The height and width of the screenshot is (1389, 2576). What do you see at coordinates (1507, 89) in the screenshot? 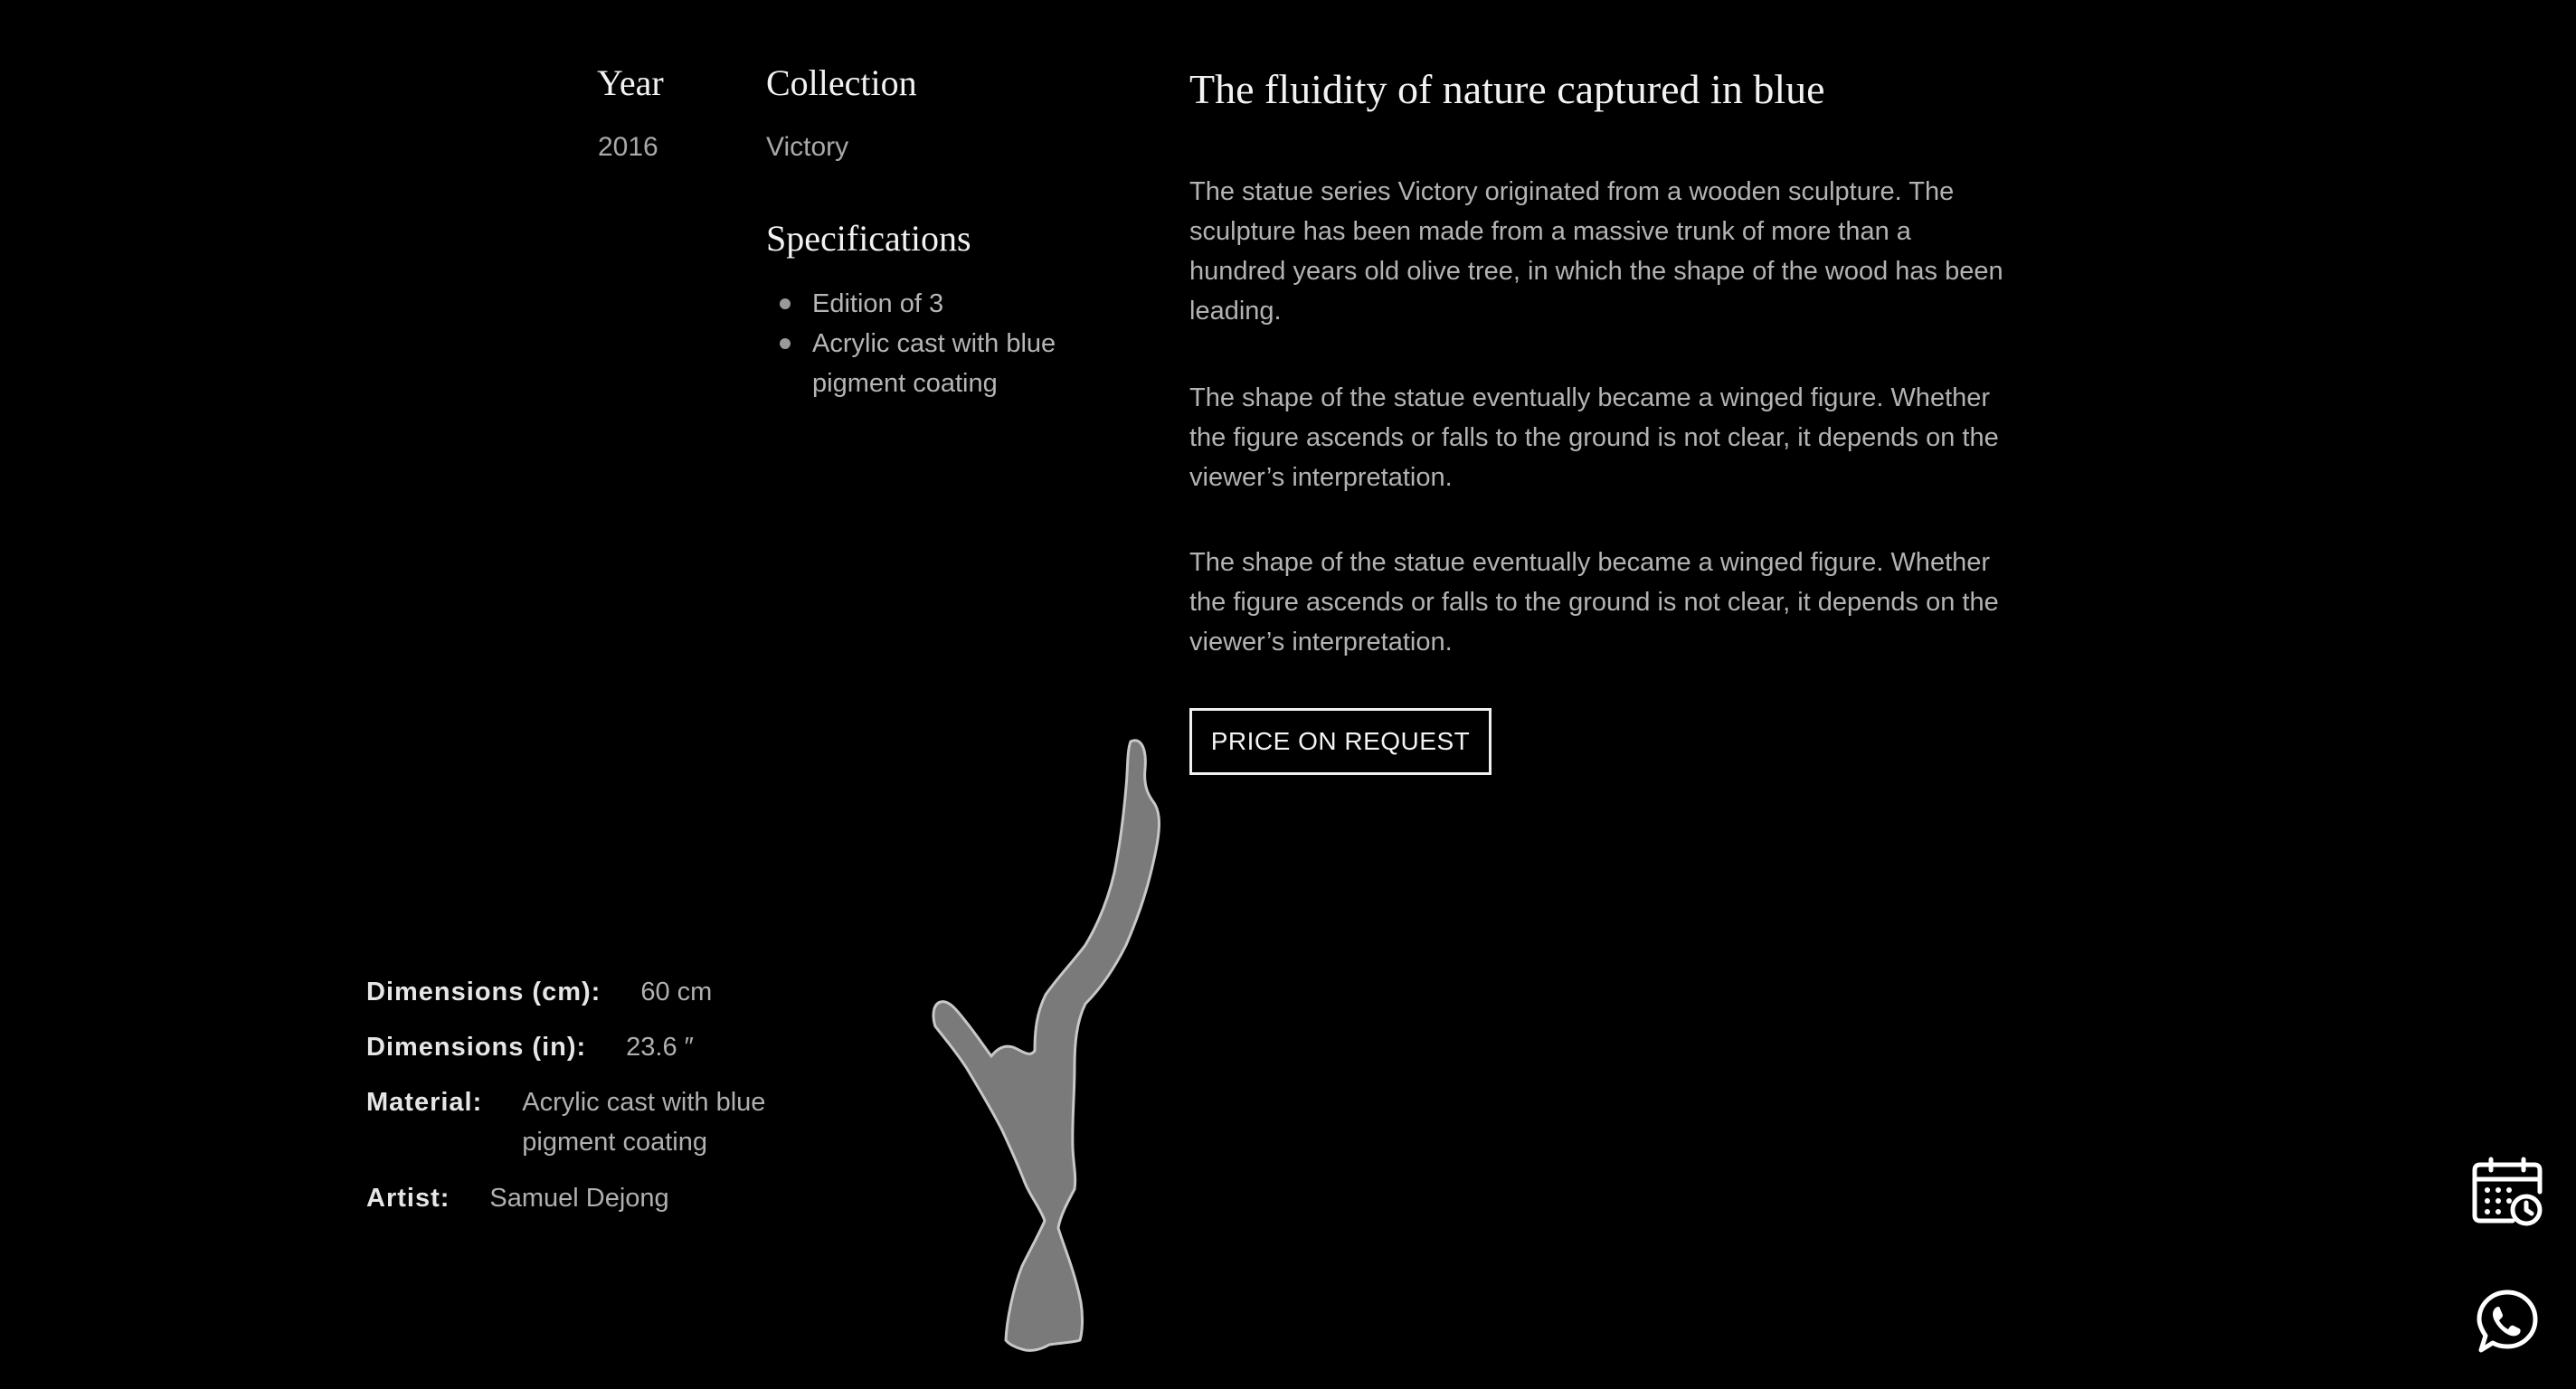
I see `article-title: The fluidity of nature captured in blue` at bounding box center [1507, 89].